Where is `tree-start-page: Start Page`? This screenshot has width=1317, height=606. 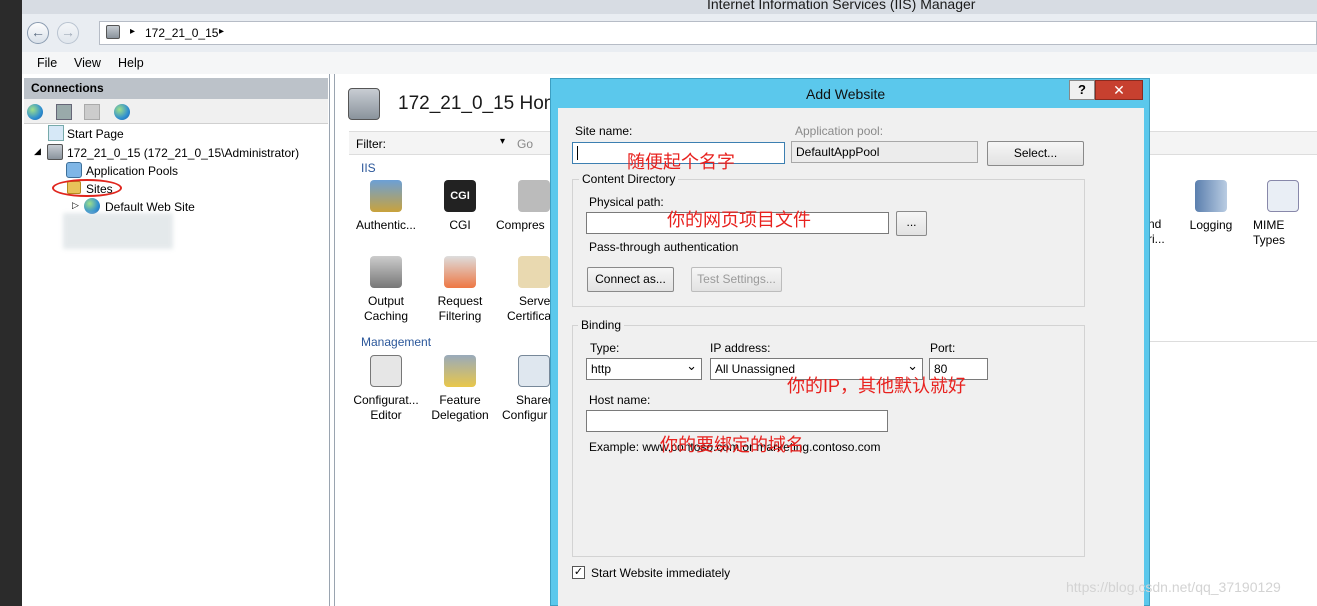 tree-start-page: Start Page is located at coordinates (95, 134).